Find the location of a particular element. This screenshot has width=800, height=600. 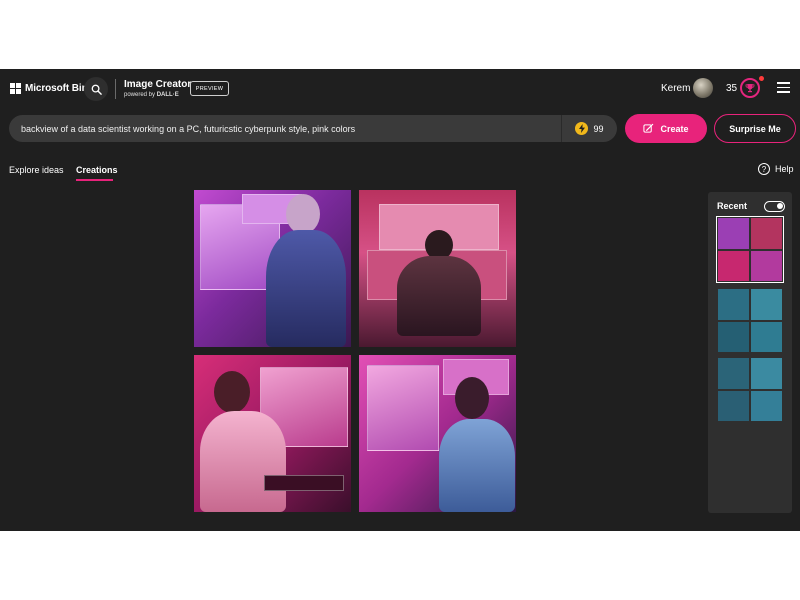

notification-dot is located at coordinates (761, 78).